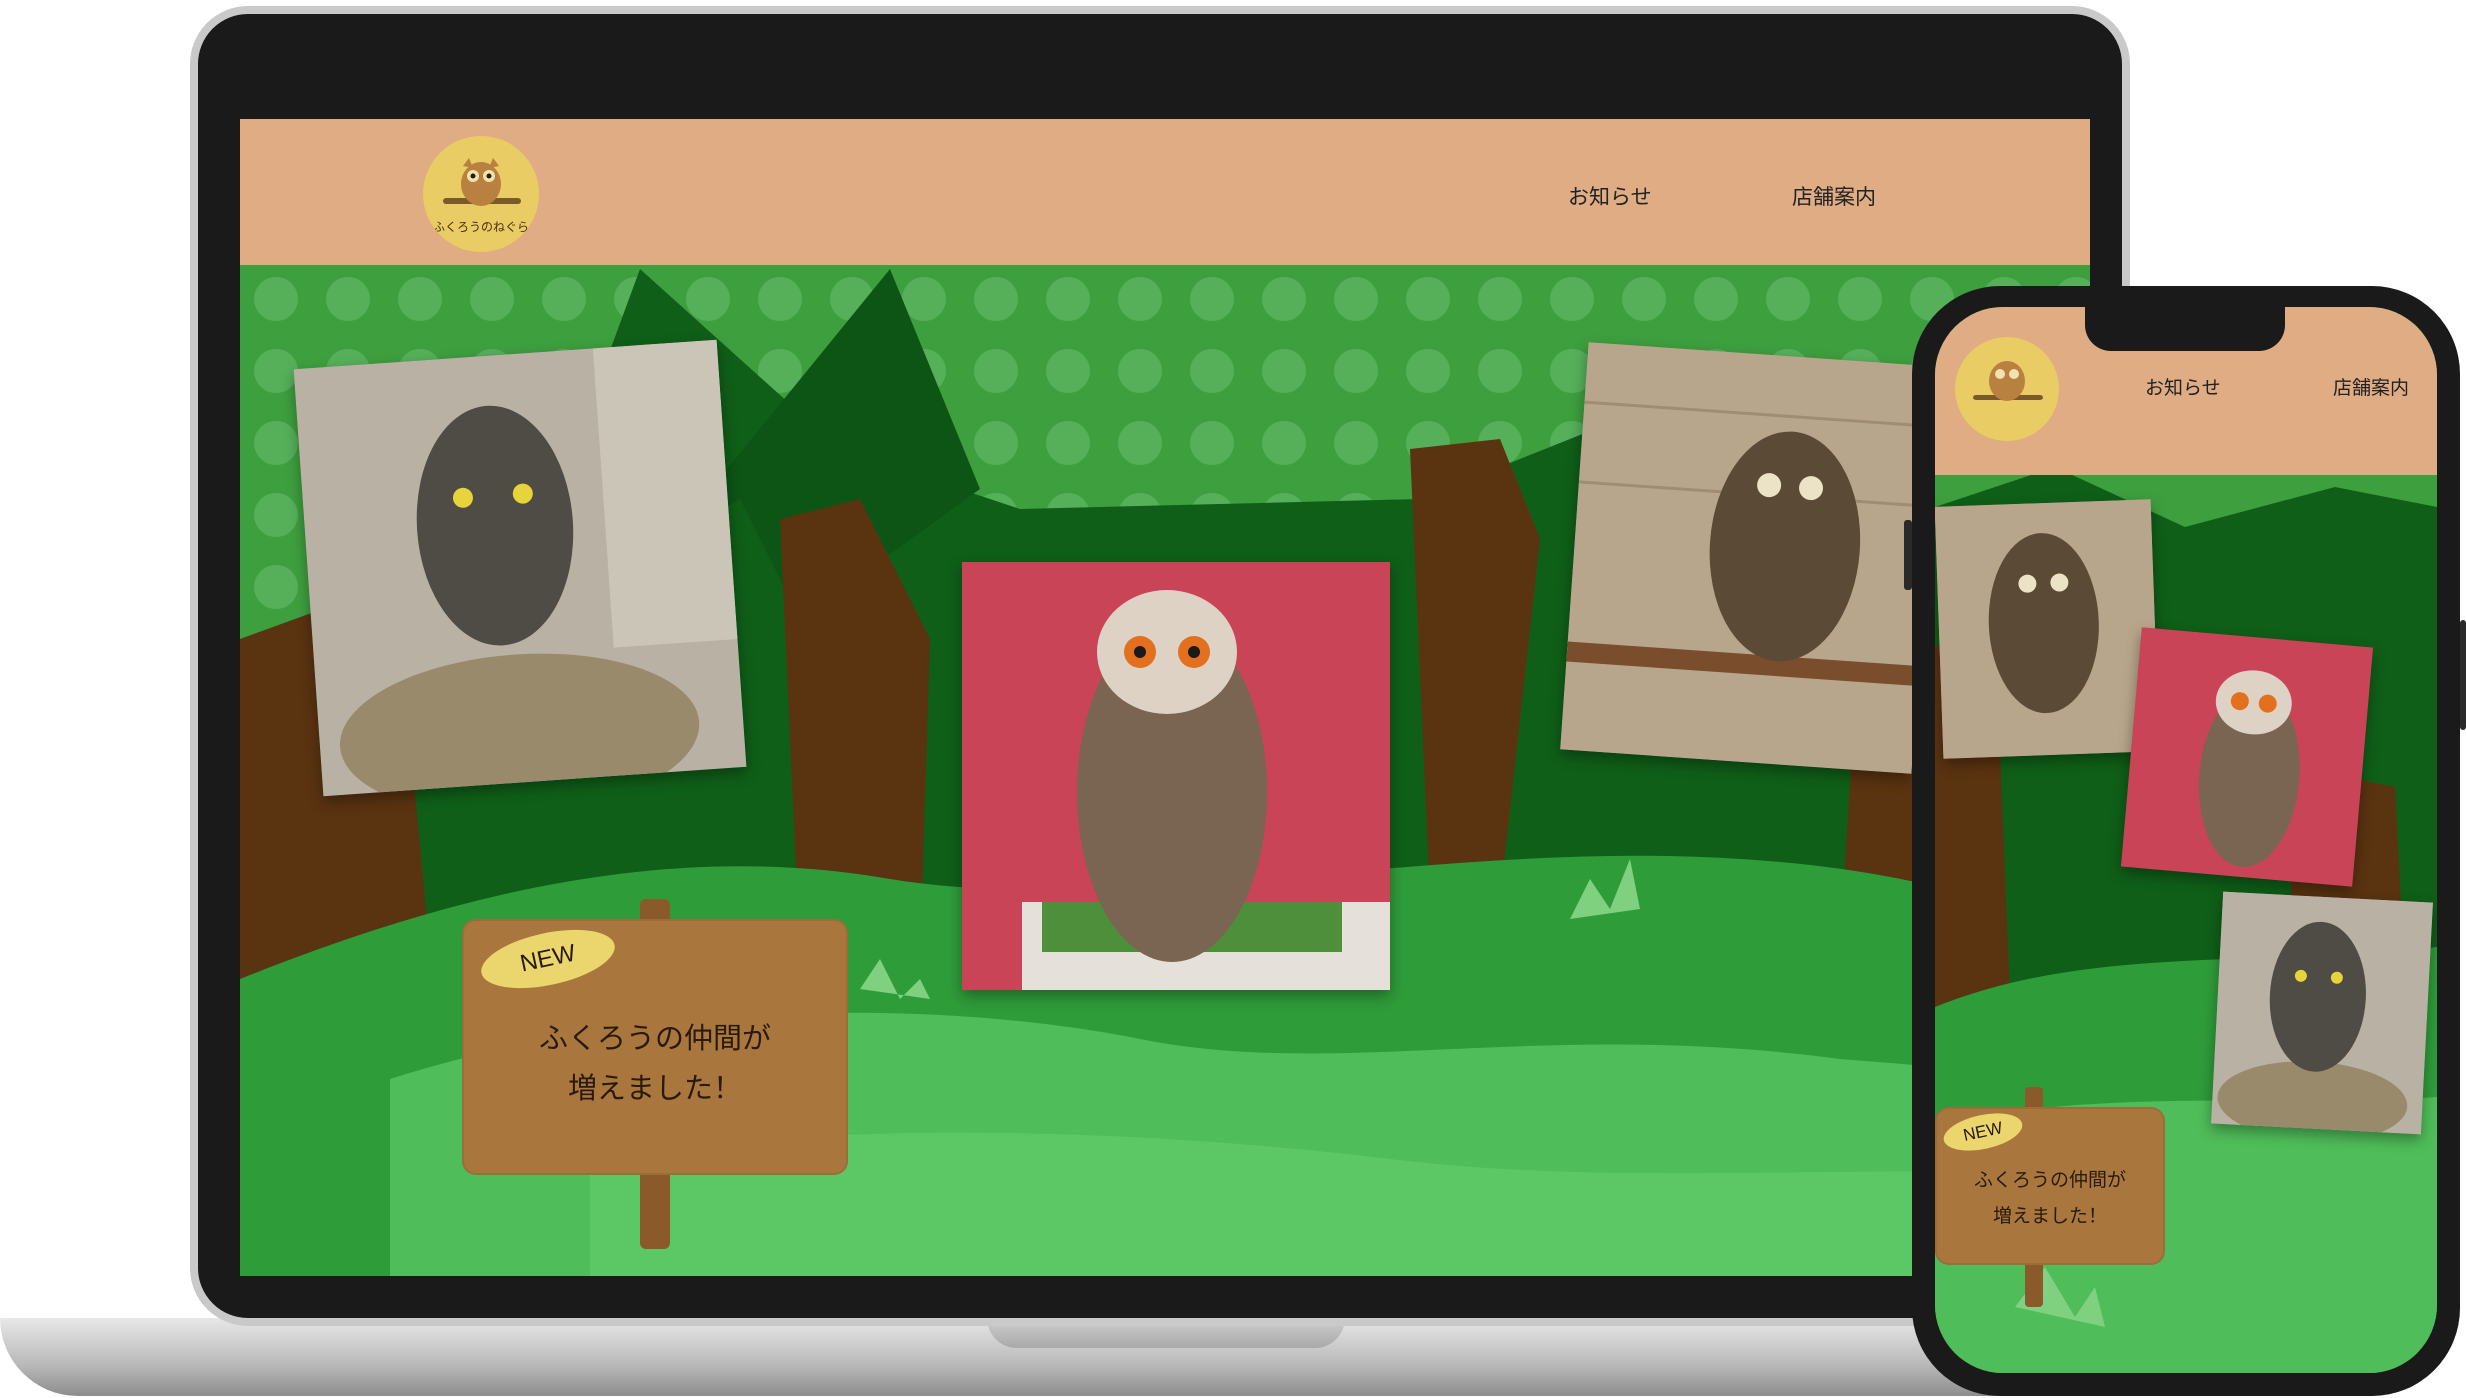 This screenshot has width=2466, height=1398. I want to click on grey-owl-image, so click(520, 568).